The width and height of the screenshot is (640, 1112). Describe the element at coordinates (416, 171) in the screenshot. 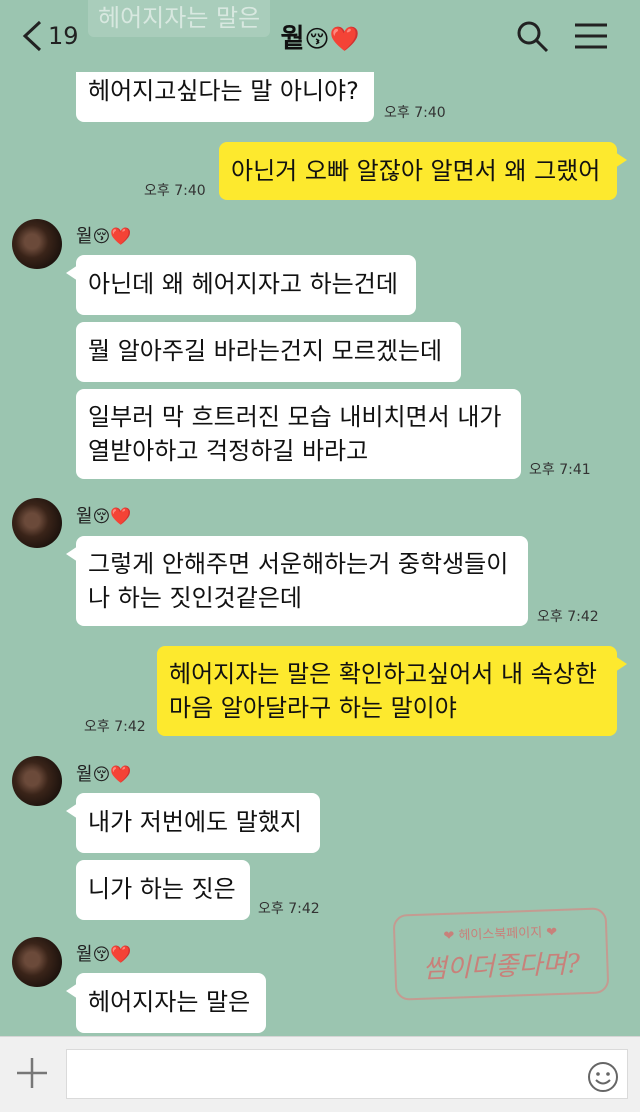

I see `message-text: 아닌거 오빠 알잖아 알면서 왜 그랬어` at that location.